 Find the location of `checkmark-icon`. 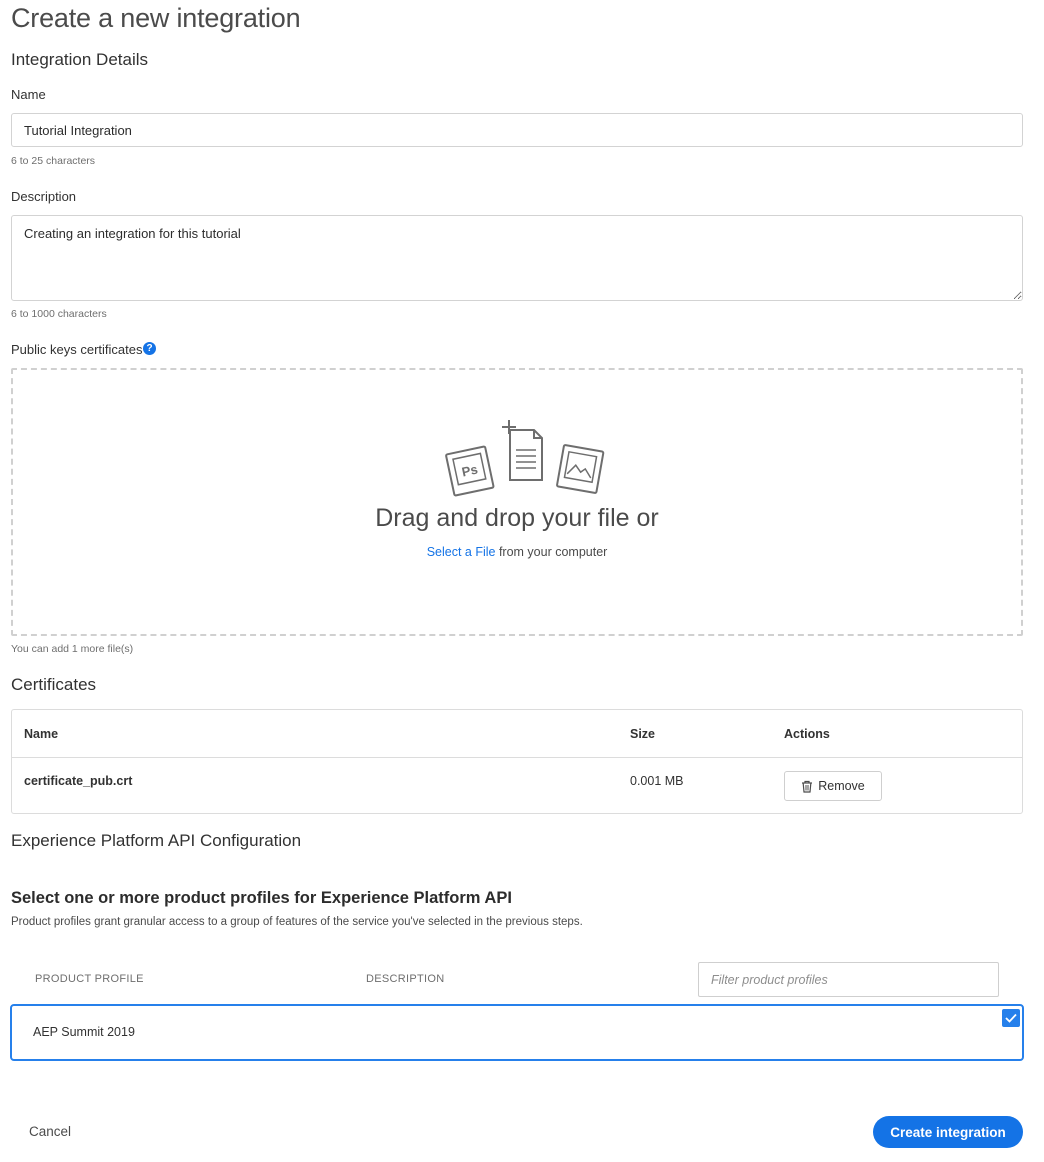

checkmark-icon is located at coordinates (1011, 1018).